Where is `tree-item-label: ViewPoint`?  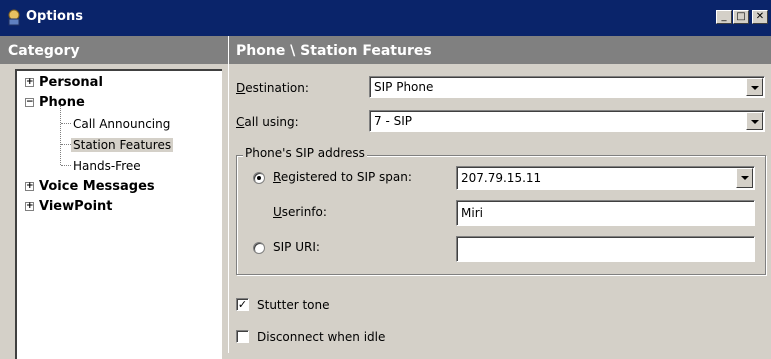
tree-item-label: ViewPoint is located at coordinates (76, 206).